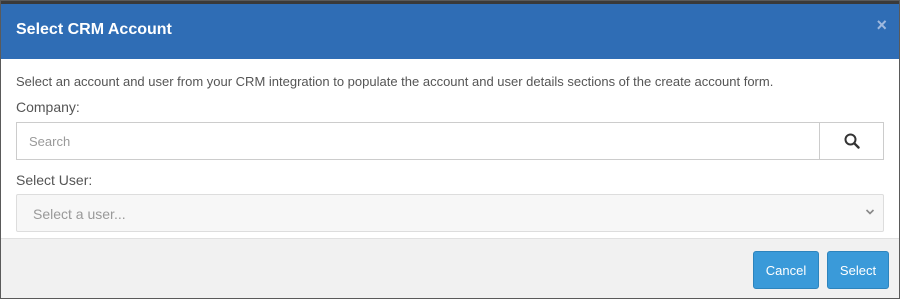  I want to click on chevron-down-icon, so click(870, 212).